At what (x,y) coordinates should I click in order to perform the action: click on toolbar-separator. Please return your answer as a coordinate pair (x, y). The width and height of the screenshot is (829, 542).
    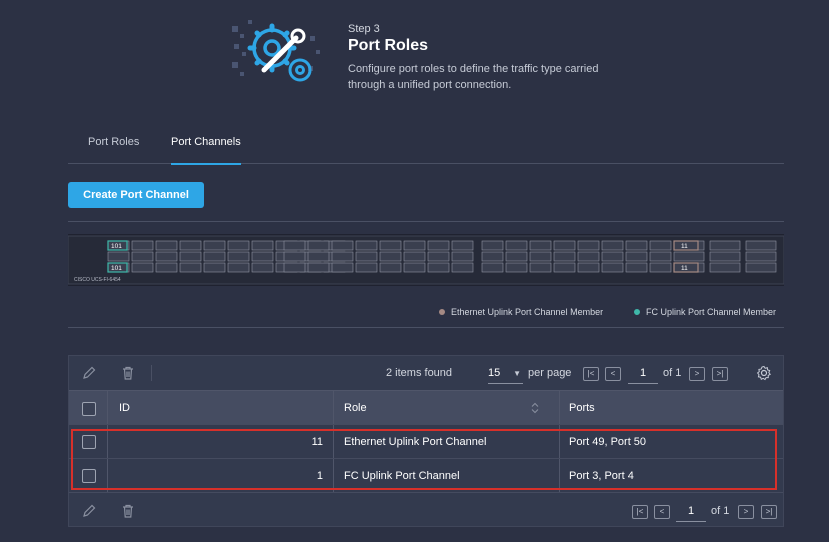
    Looking at the image, I should click on (151, 373).